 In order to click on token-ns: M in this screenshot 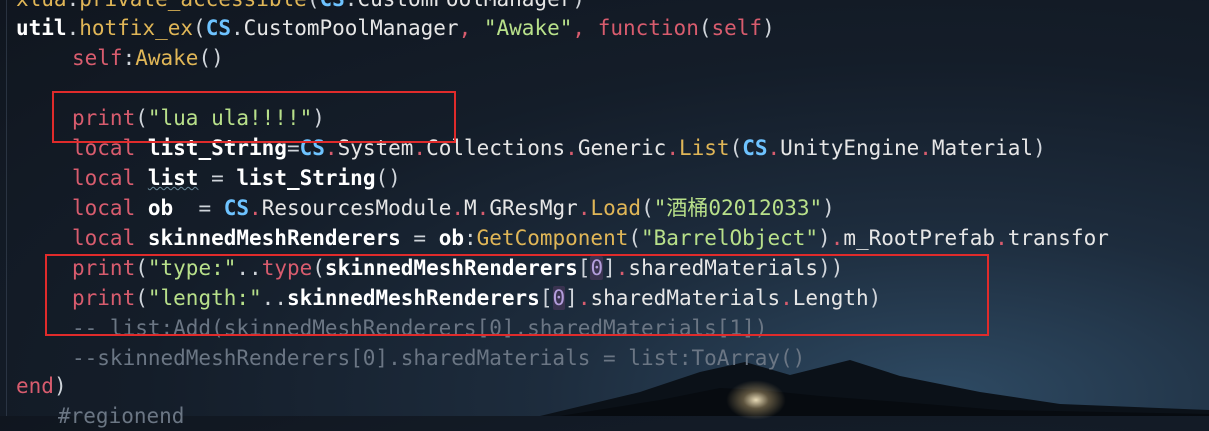, I will do `click(470, 208)`.